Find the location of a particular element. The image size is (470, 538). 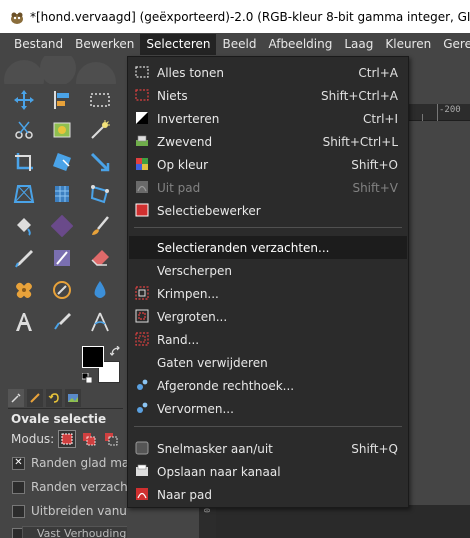

expand-from-center-checkbox is located at coordinates (18, 511).